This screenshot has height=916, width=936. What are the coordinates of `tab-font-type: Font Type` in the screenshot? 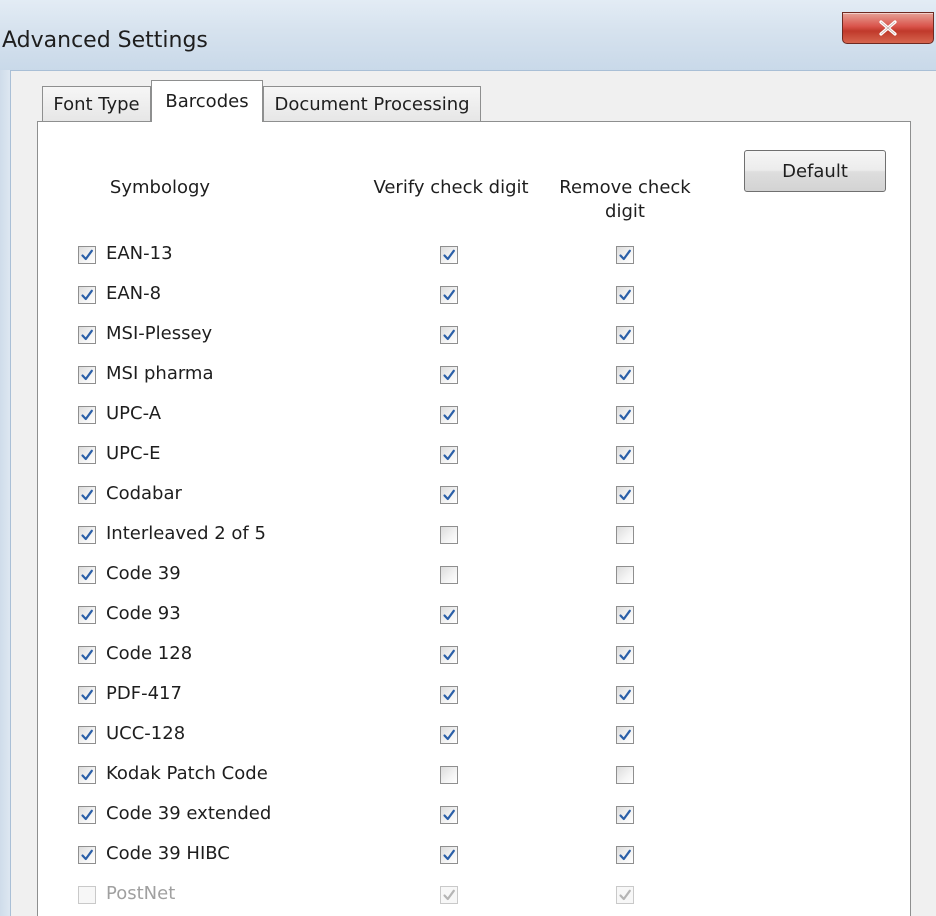 It's located at (96, 104).